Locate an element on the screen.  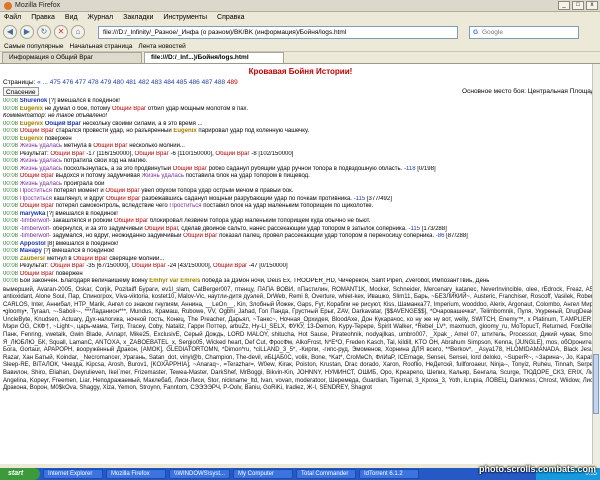
log-text: потратила свой ход на магию. is located at coordinates (105, 161).